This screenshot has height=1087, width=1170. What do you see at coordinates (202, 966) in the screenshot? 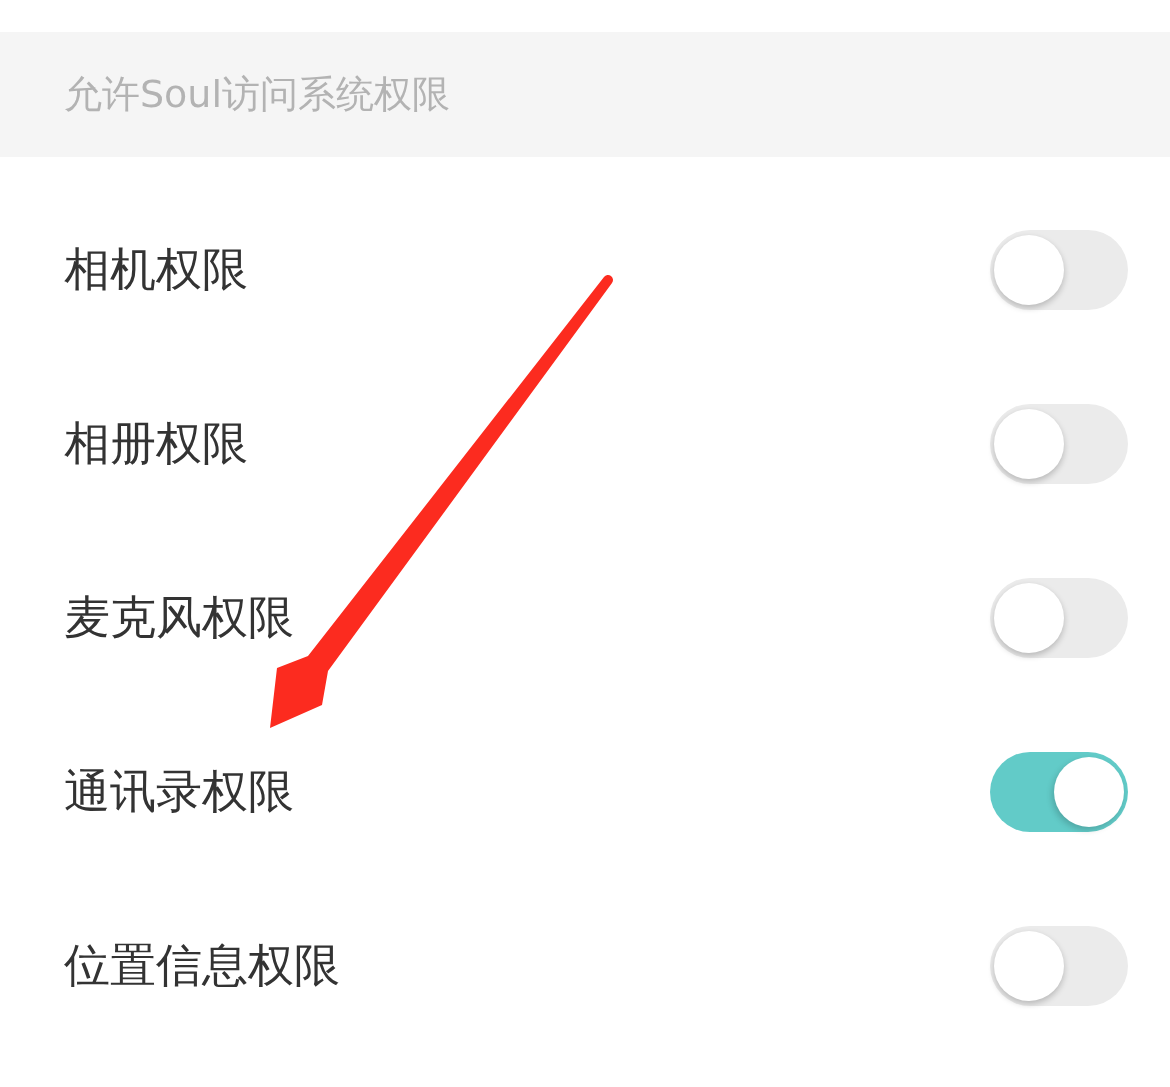
I see `permission-label: 位置信息权限` at bounding box center [202, 966].